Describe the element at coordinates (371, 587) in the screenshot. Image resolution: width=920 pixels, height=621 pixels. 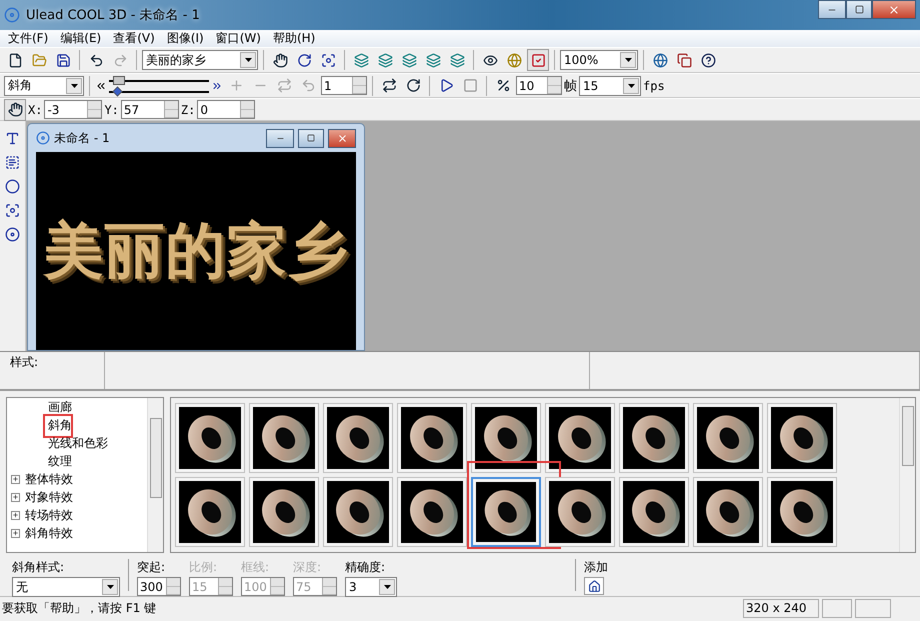
I see `precision-combo: 3` at that location.